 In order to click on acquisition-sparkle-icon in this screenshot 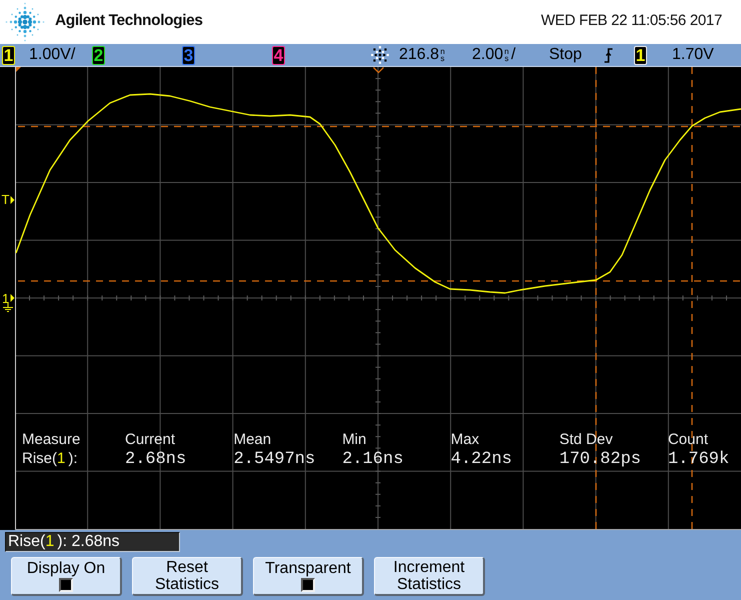, I will do `click(380, 55)`.